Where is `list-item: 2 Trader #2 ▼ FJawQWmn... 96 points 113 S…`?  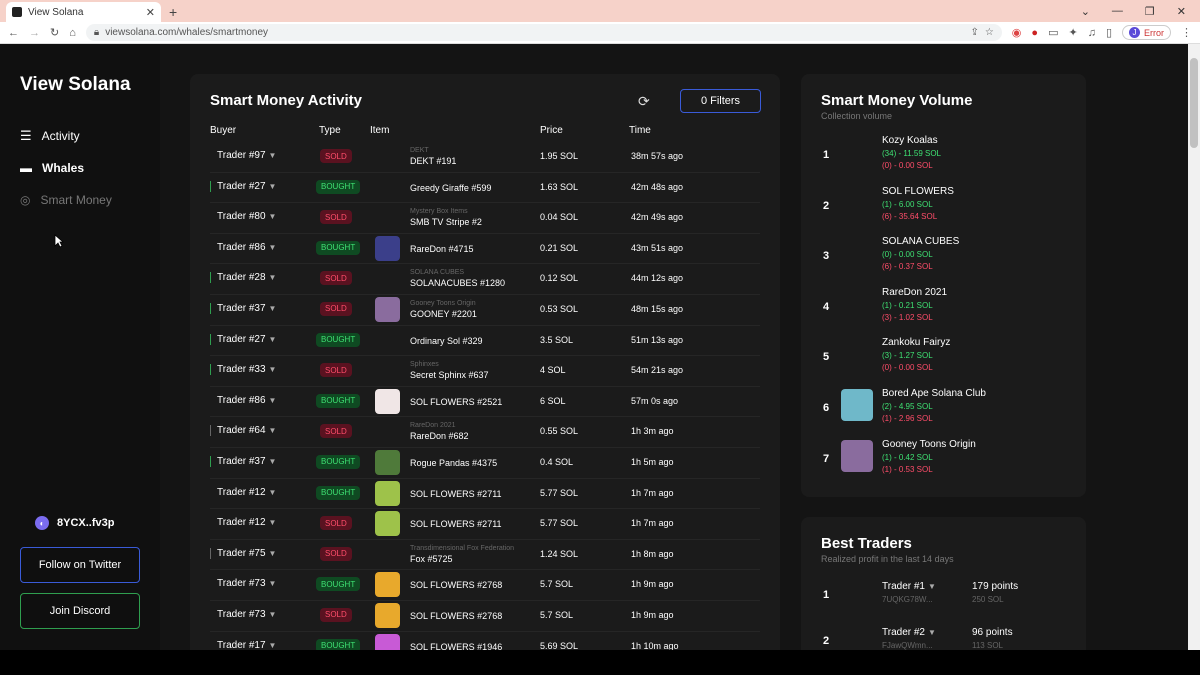
list-item: 2 Trader #2 ▼ FJawQWmn... 96 points 113 S… is located at coordinates (946, 636).